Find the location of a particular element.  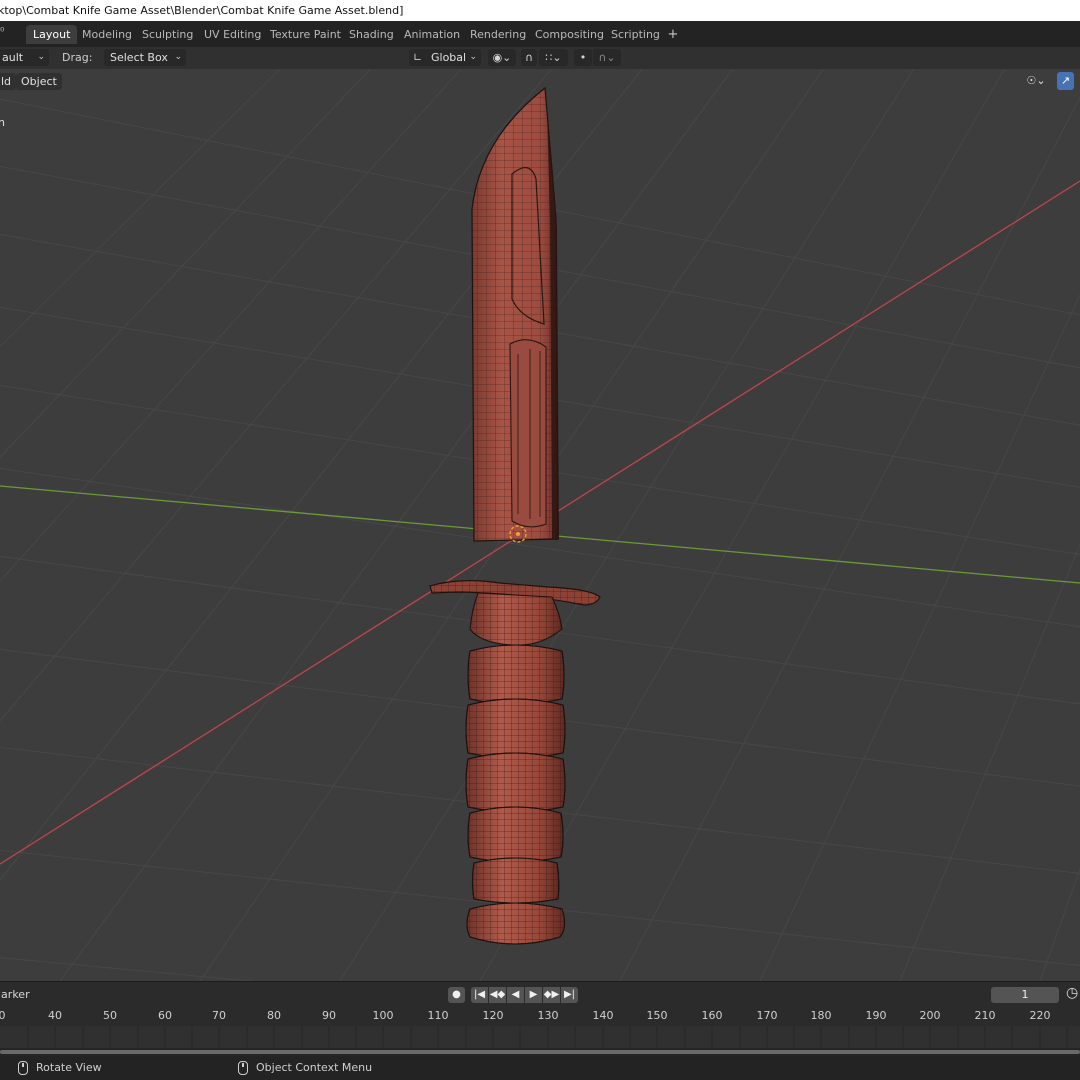

play-reverse-icon: ◀ is located at coordinates (515, 994).